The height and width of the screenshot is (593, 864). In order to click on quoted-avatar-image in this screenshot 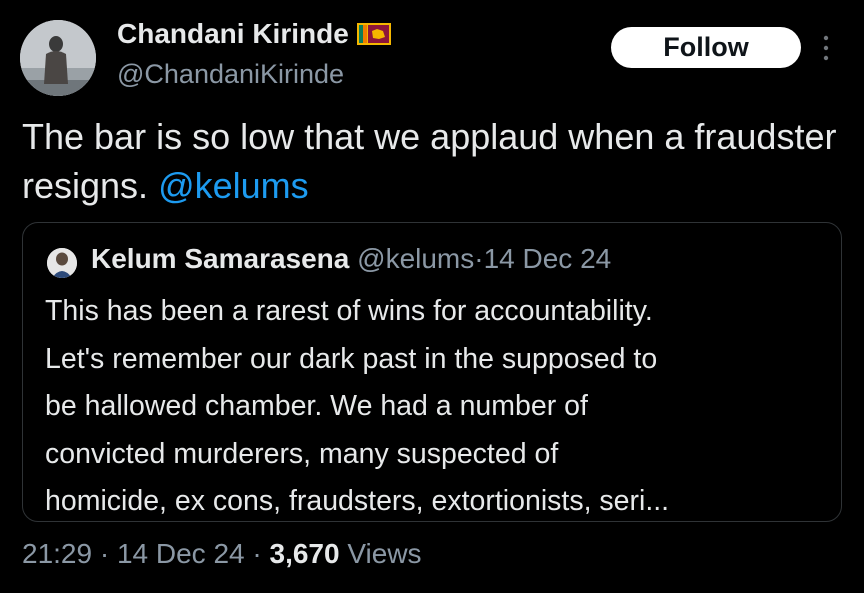, I will do `click(62, 263)`.